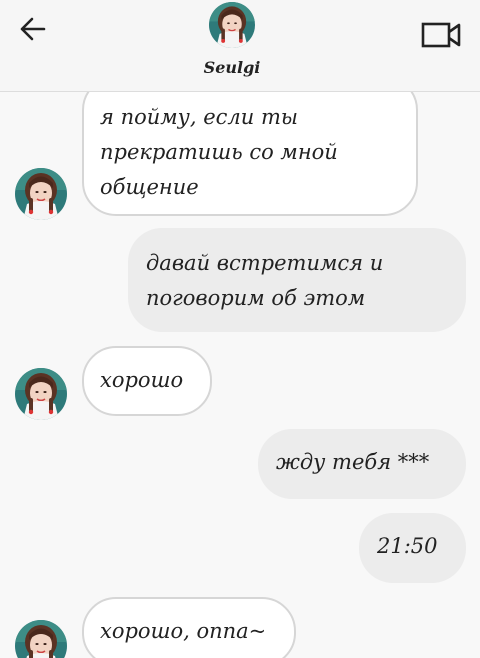  Describe the element at coordinates (147, 381) in the screenshot. I see `message-bubble-incoming: хорошо` at that location.